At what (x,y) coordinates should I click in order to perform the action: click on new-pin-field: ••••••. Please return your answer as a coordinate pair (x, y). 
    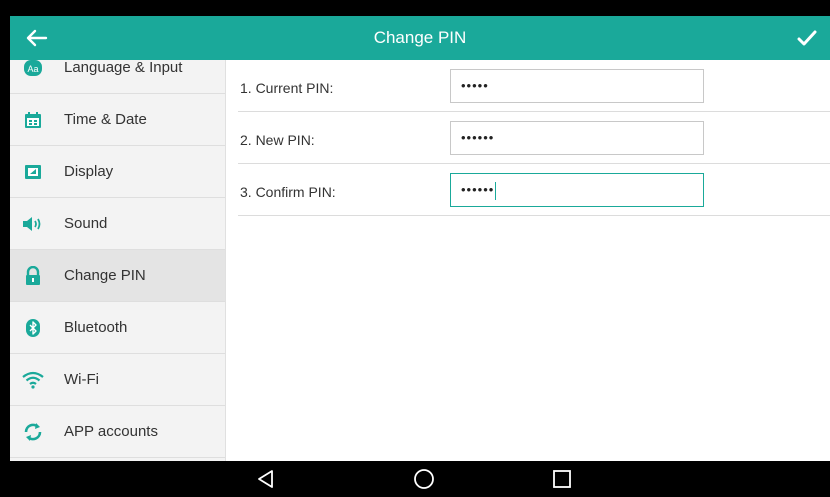
    Looking at the image, I should click on (577, 138).